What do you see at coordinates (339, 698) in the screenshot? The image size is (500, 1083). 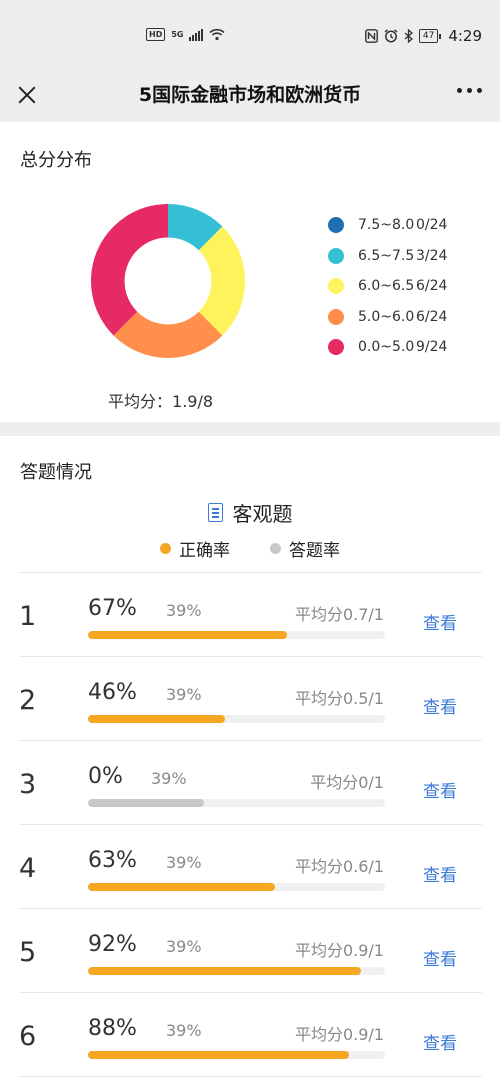 I see `question-average: 平均分0.5/1` at bounding box center [339, 698].